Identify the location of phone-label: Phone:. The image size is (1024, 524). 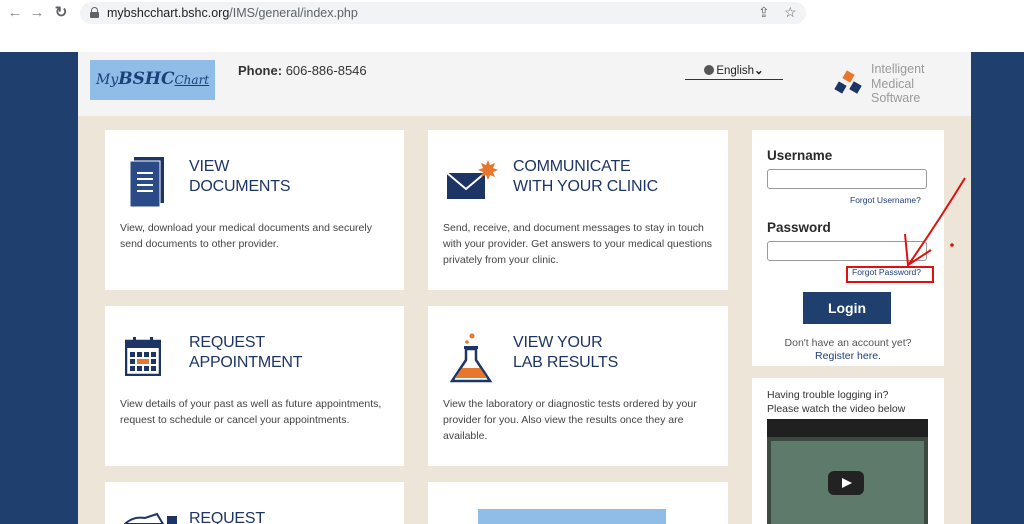
(260, 70).